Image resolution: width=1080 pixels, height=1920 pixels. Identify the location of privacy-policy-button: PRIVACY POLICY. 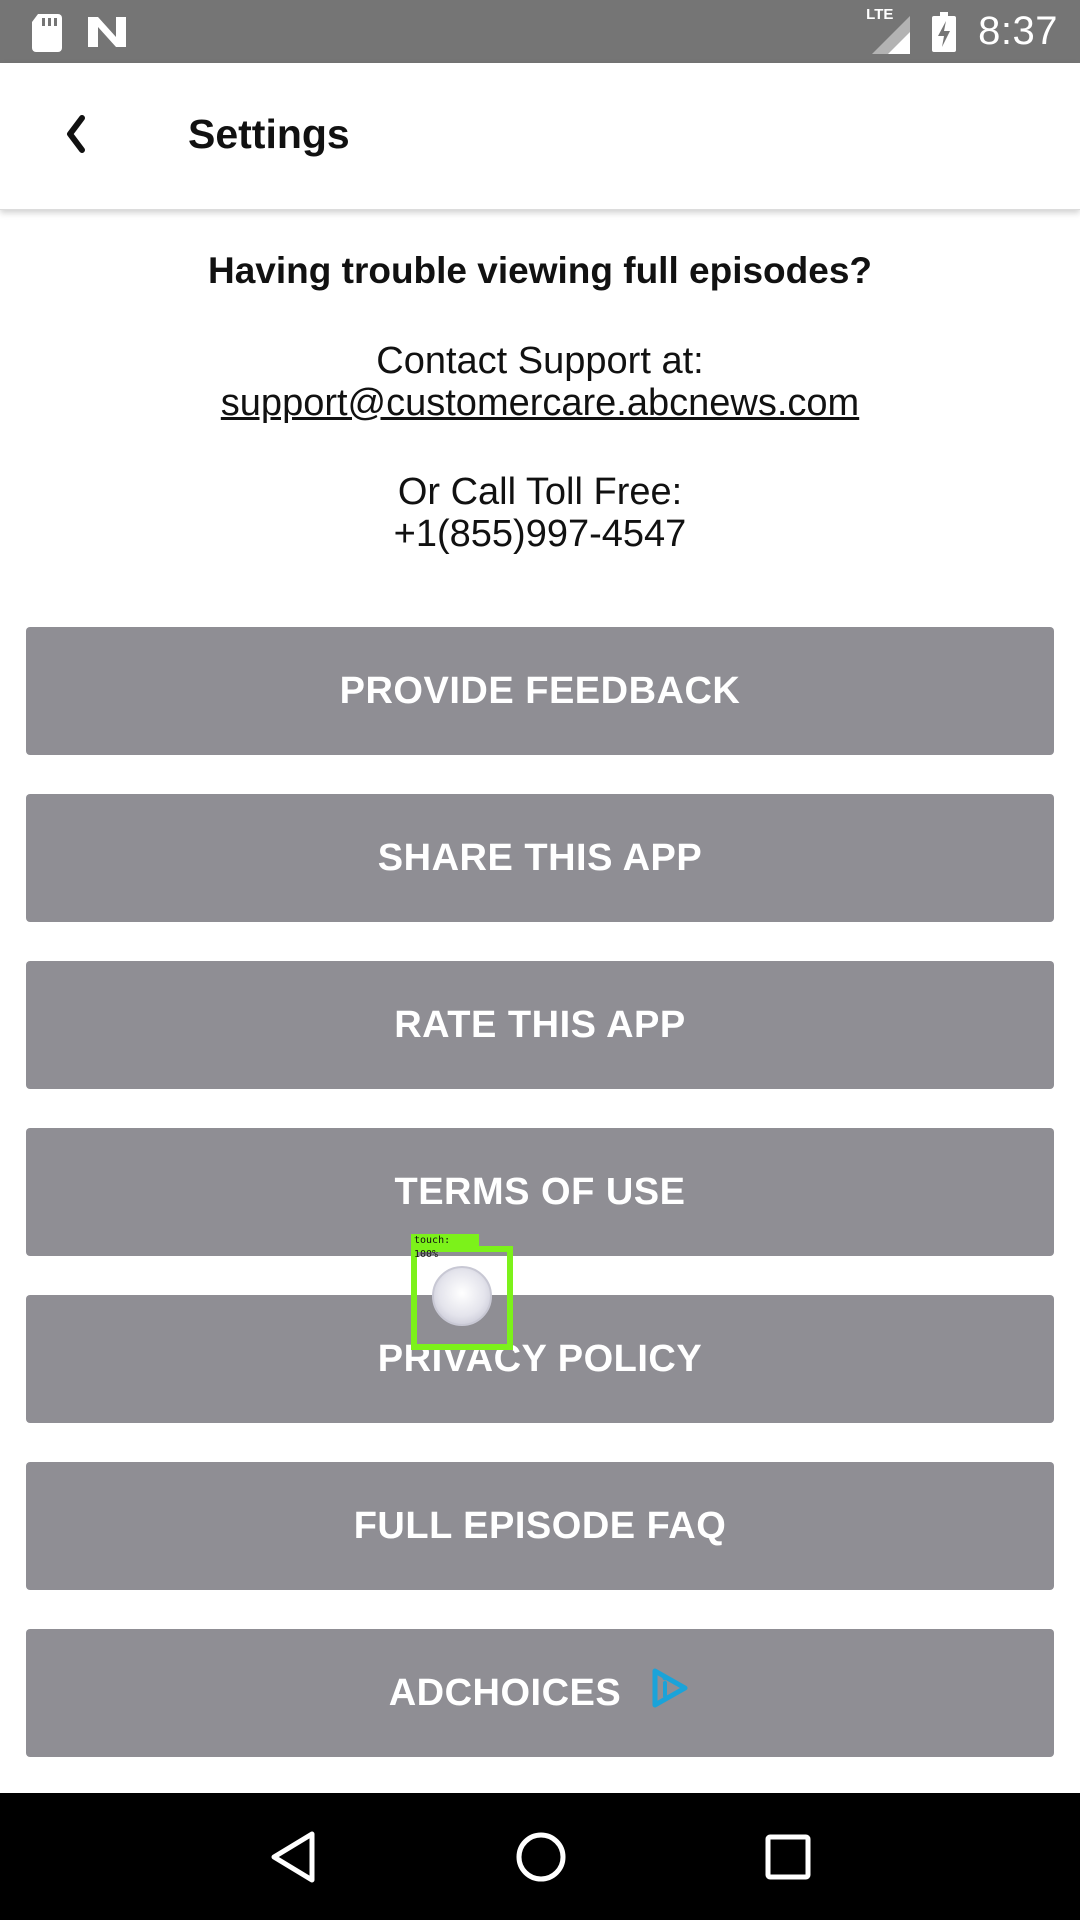
(540, 1359).